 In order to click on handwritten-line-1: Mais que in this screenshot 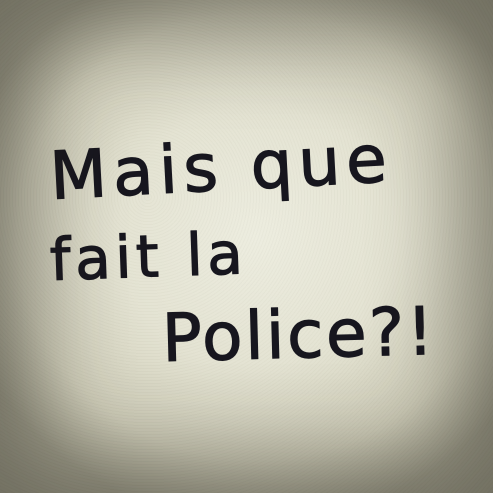, I will do `click(221, 168)`.